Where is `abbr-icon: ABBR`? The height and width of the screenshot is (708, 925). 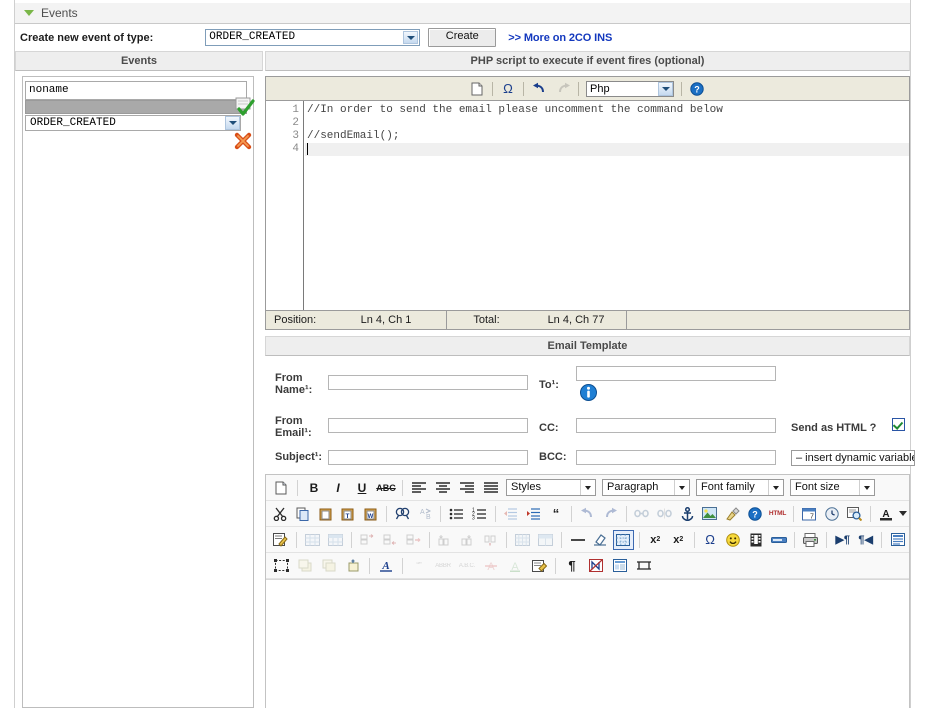
abbr-icon: ABBR is located at coordinates (443, 566).